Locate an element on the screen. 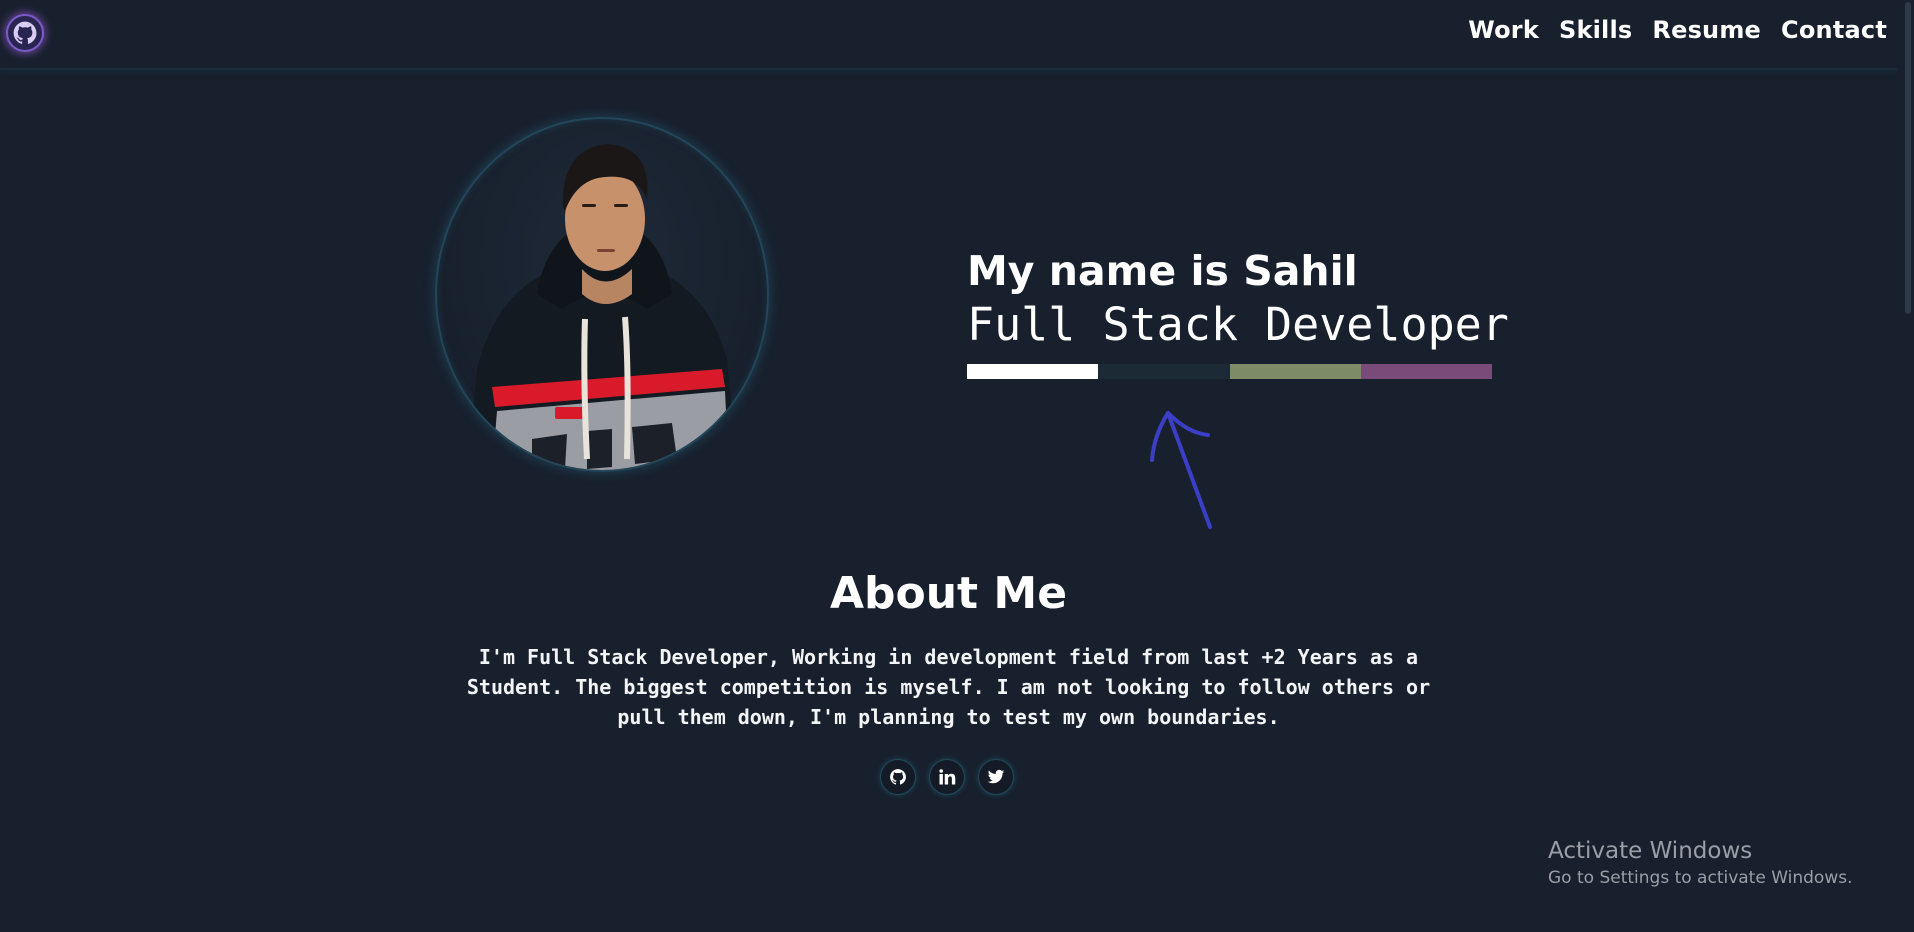 This screenshot has width=1914, height=932. nav-link-resume: Resume is located at coordinates (1706, 30).